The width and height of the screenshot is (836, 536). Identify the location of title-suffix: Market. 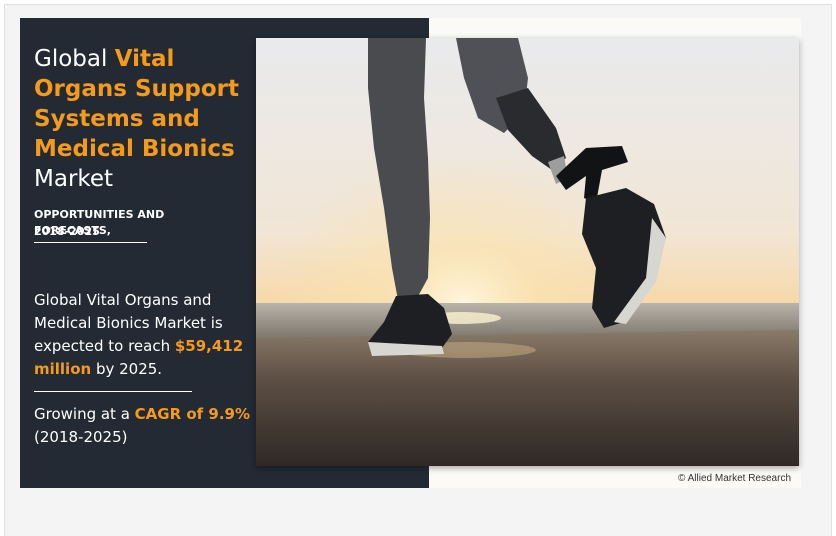
(74, 179).